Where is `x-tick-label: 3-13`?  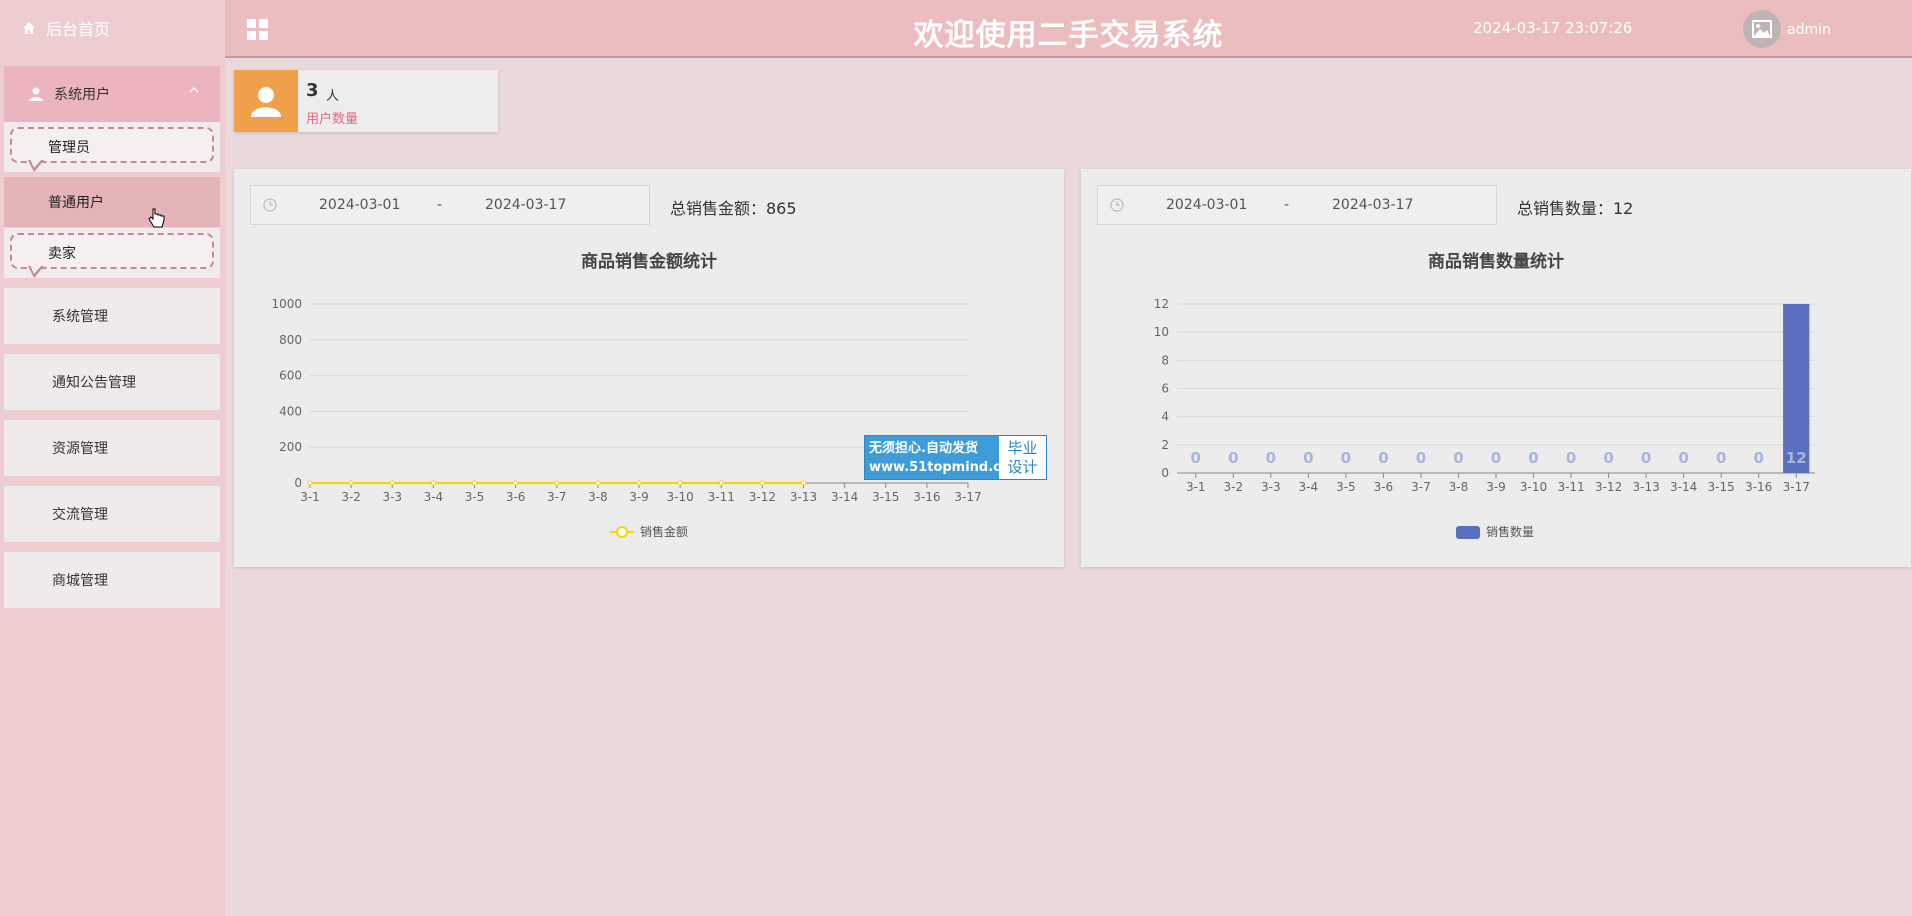 x-tick-label: 3-13 is located at coordinates (803, 497).